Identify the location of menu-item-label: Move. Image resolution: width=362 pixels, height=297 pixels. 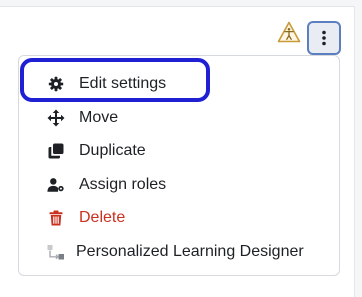
(99, 117).